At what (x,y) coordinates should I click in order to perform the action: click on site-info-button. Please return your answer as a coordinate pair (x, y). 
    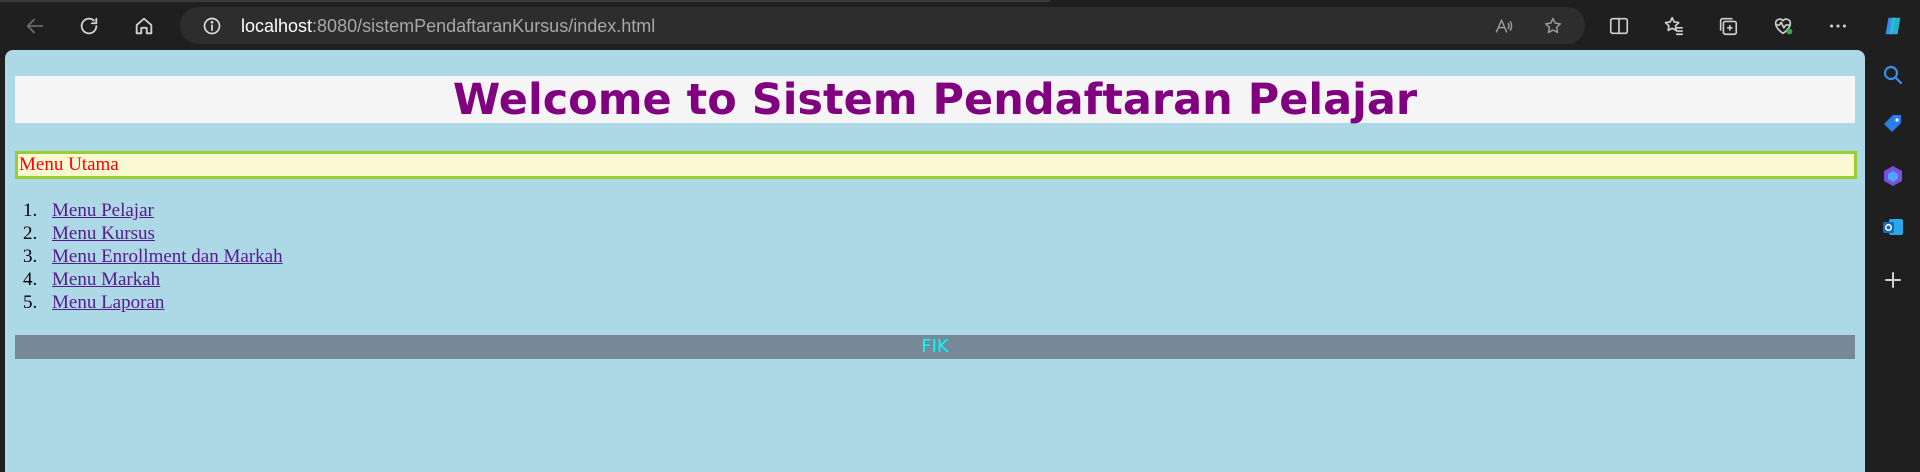
    Looking at the image, I should click on (212, 26).